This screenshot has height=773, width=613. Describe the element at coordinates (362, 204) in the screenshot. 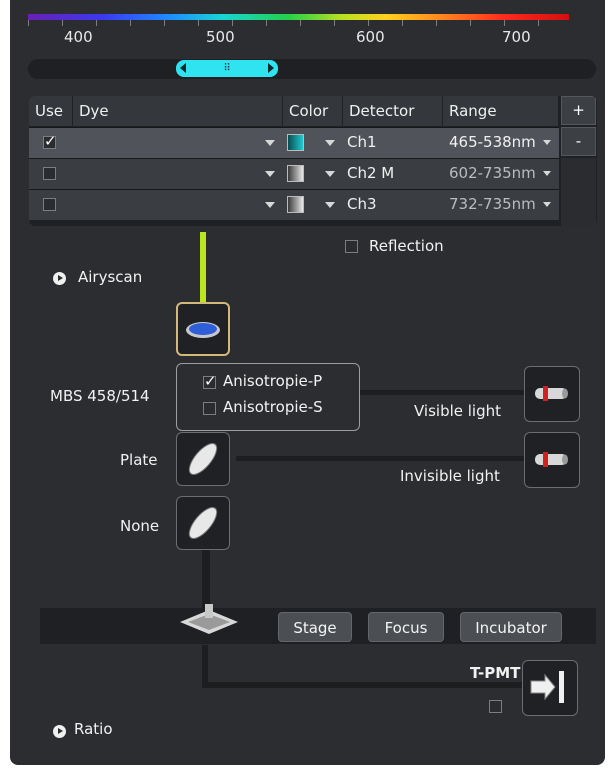

I see `detector-cell: Ch3` at that location.